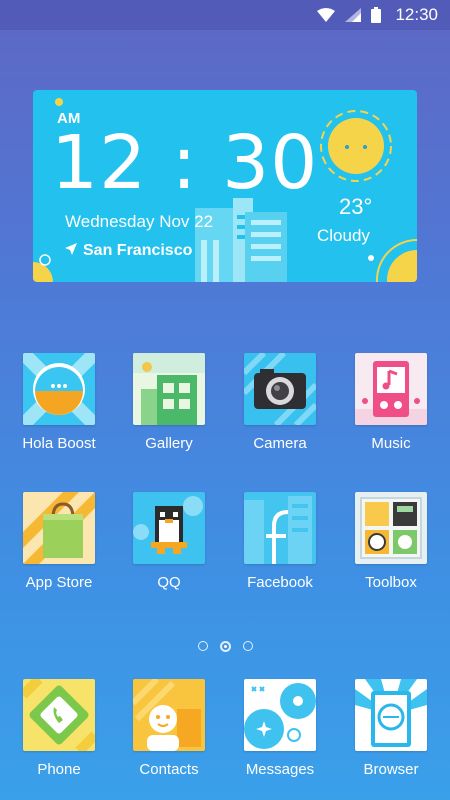  What do you see at coordinates (169, 389) in the screenshot?
I see `gallery-icon` at bounding box center [169, 389].